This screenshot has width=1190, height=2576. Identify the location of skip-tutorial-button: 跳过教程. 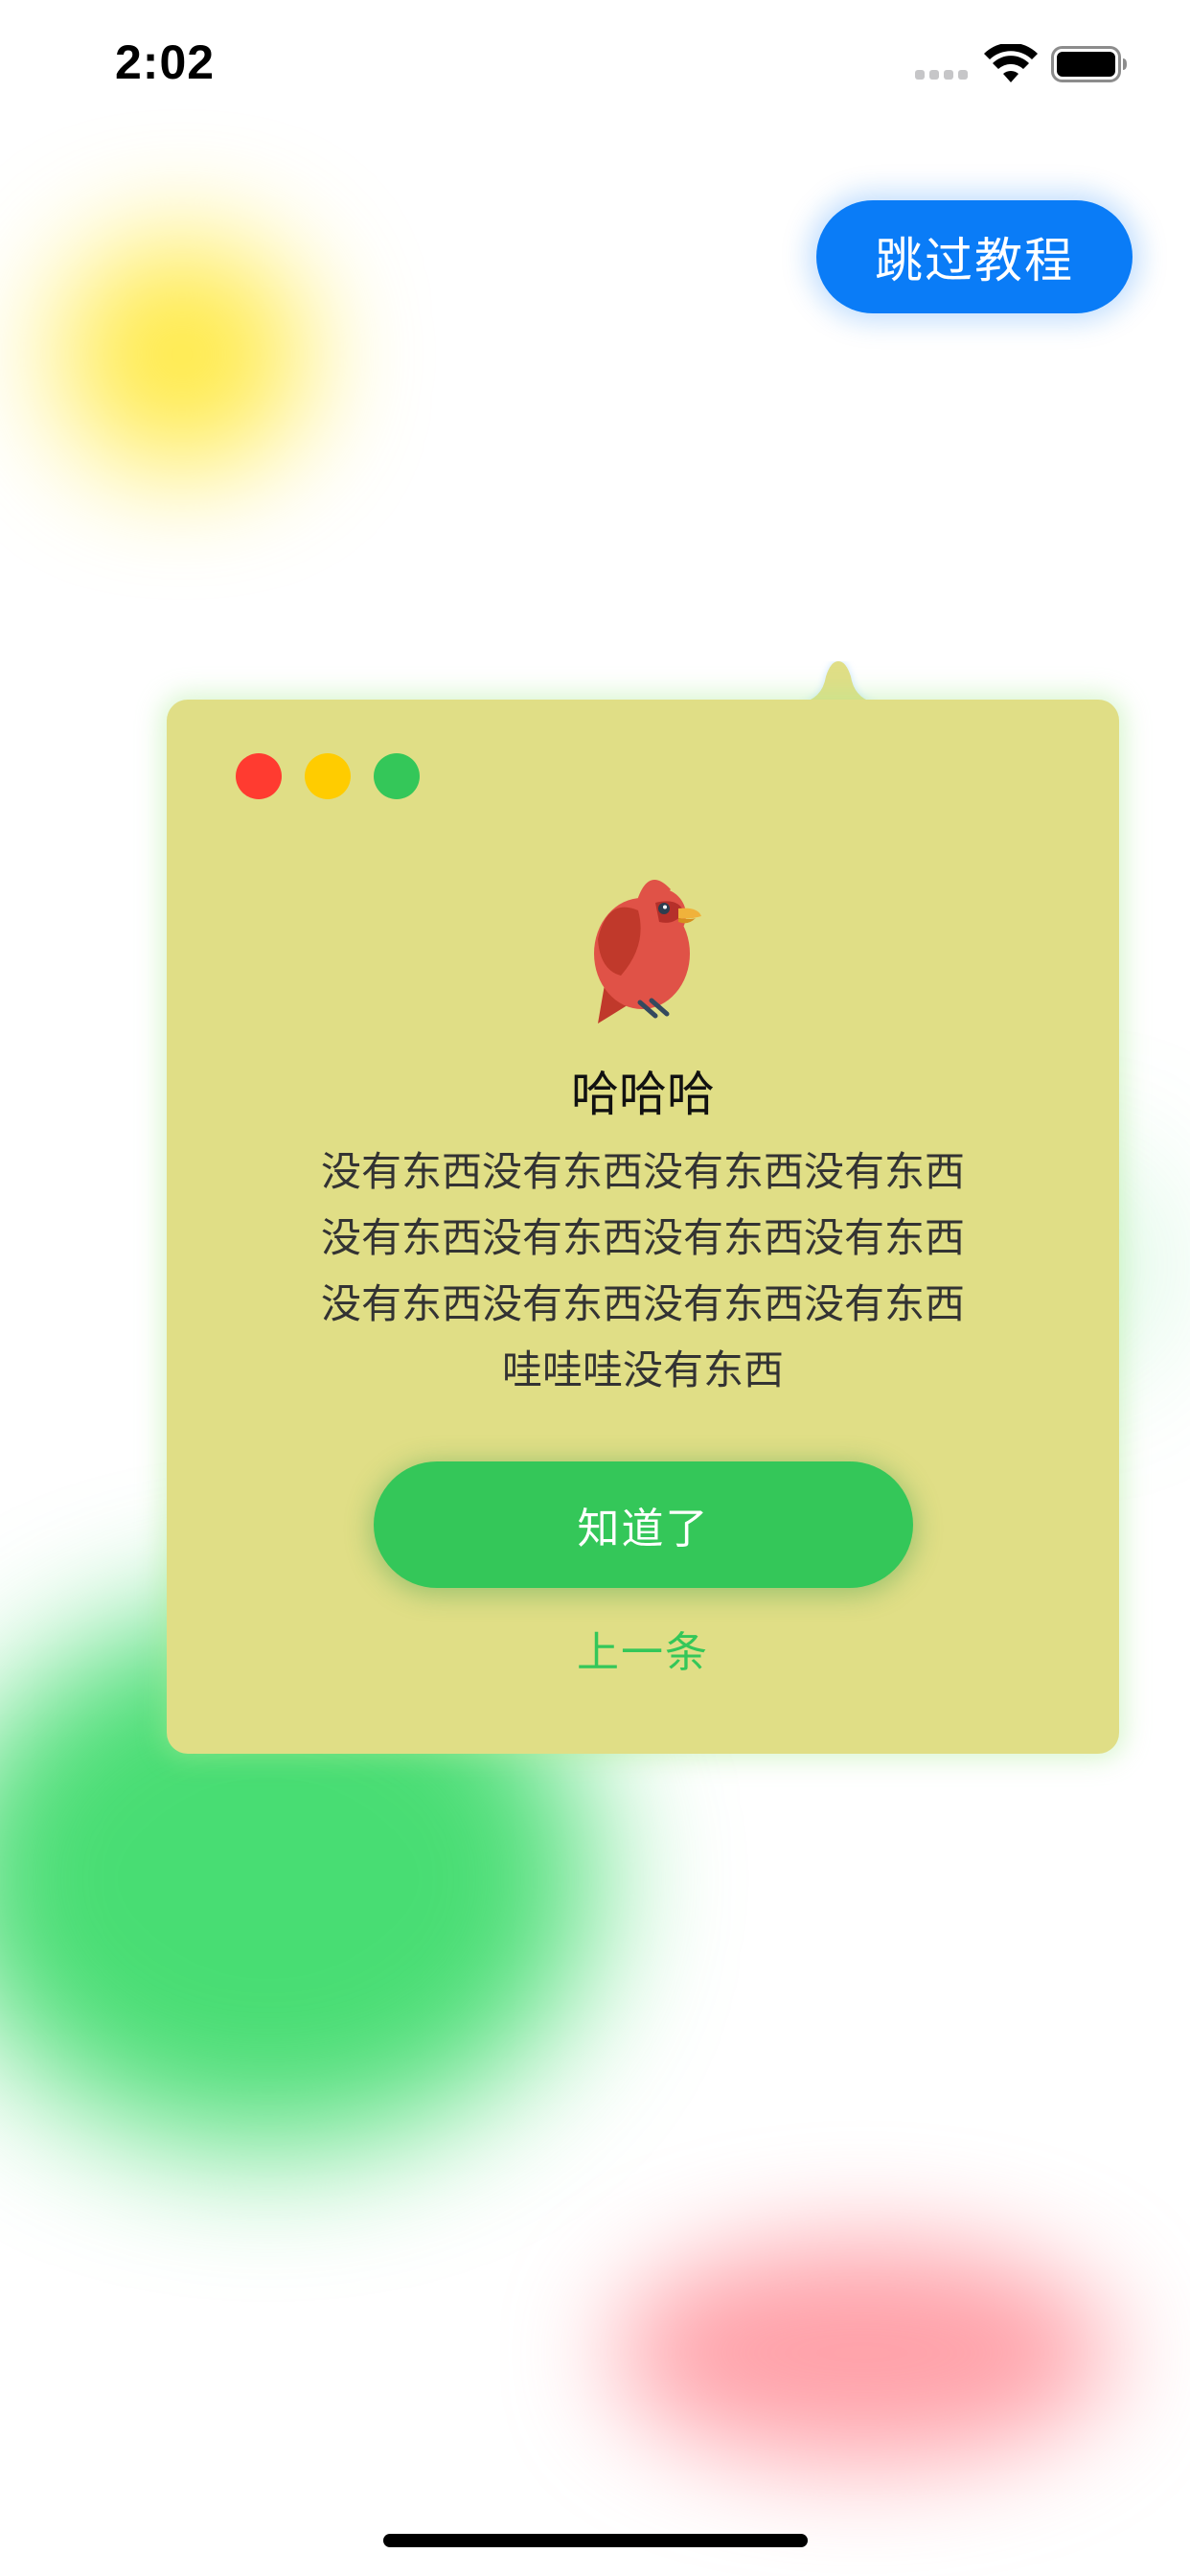
(975, 257).